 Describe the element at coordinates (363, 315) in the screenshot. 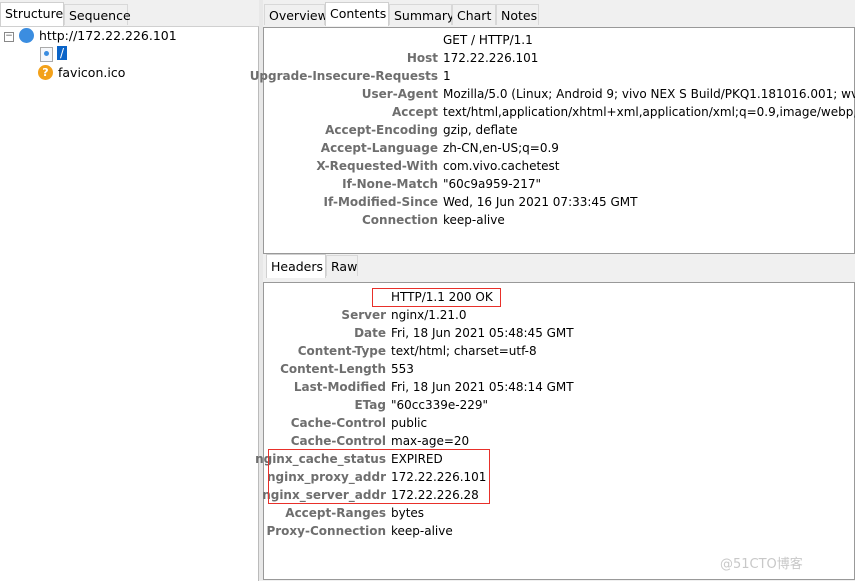

I see `header-name: Server` at that location.